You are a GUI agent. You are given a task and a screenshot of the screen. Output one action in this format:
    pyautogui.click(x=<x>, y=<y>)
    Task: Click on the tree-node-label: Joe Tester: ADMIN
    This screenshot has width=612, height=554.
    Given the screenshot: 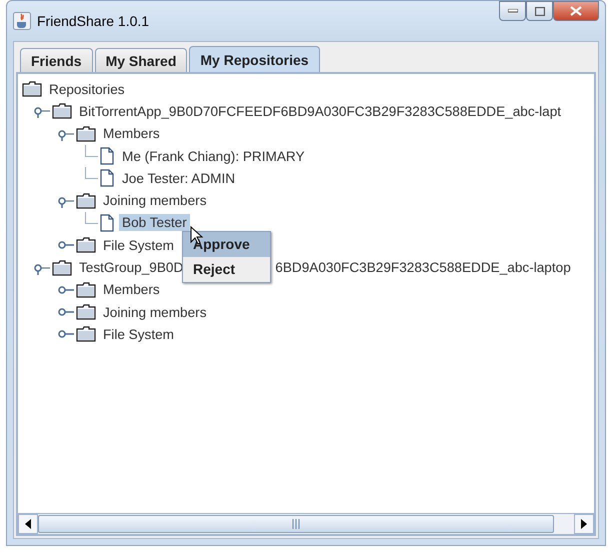 What is the action you would take?
    pyautogui.click(x=178, y=178)
    